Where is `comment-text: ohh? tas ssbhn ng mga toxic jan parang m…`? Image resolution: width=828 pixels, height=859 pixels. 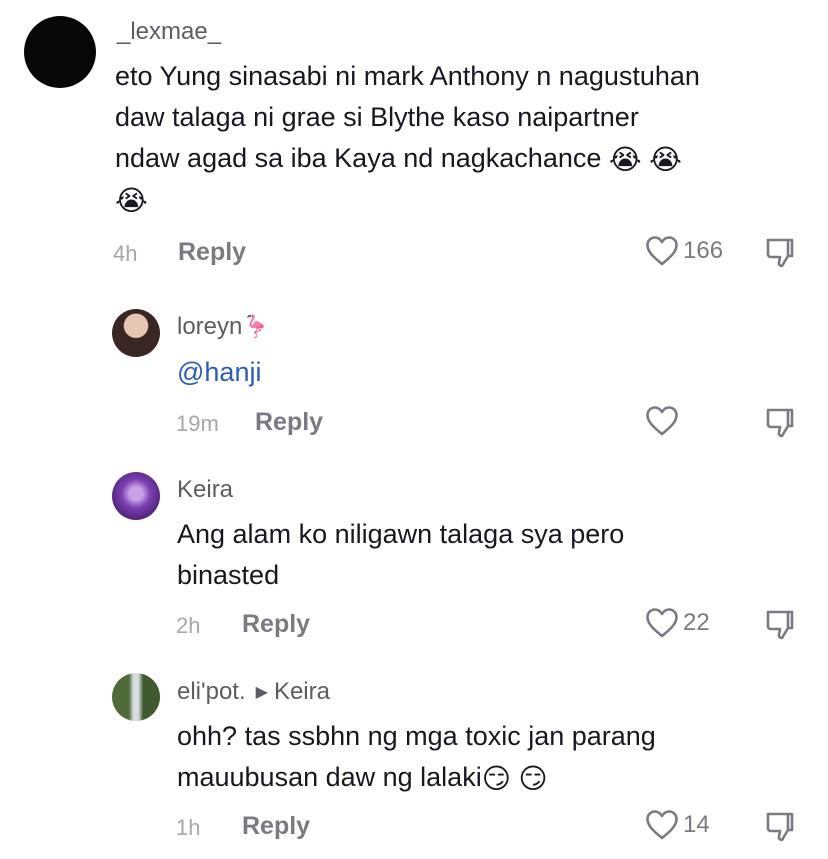 comment-text: ohh? tas ssbhn ng mga toxic jan parang m… is located at coordinates (487, 757).